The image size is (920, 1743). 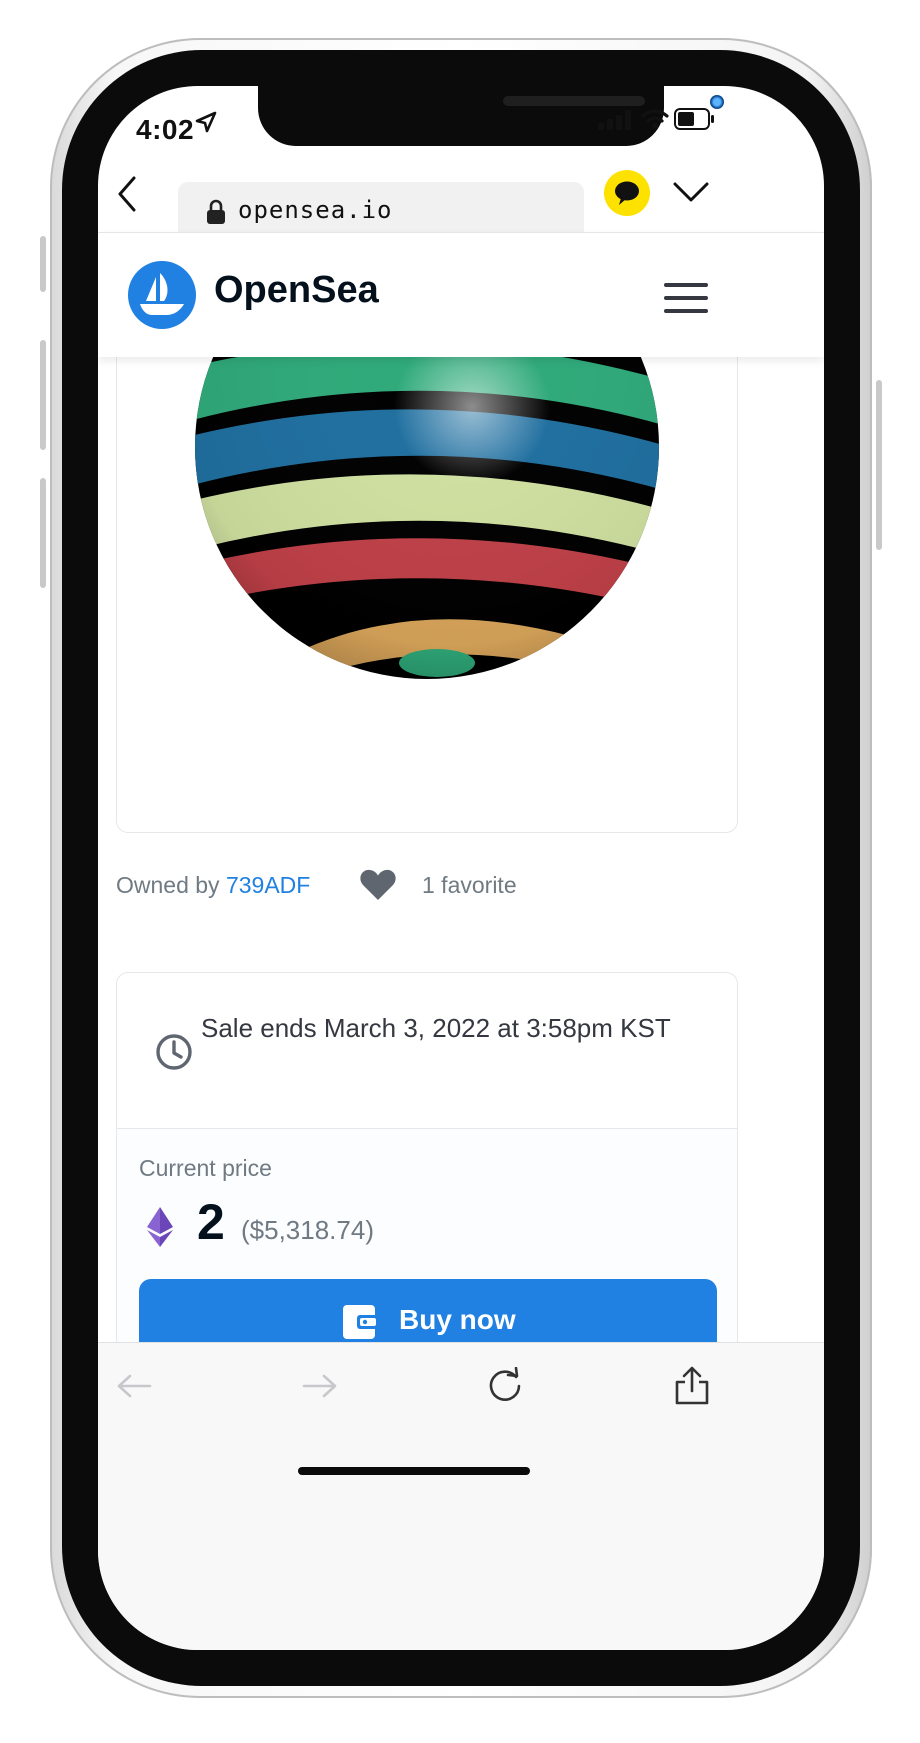 I want to click on signal-icon, so click(x=614, y=120).